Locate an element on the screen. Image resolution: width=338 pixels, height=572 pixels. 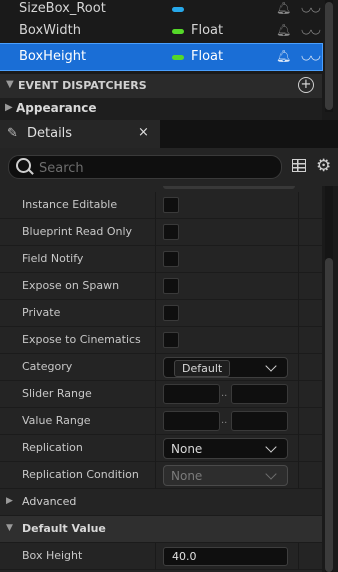
gear-icon: ⚙ is located at coordinates (323, 166).